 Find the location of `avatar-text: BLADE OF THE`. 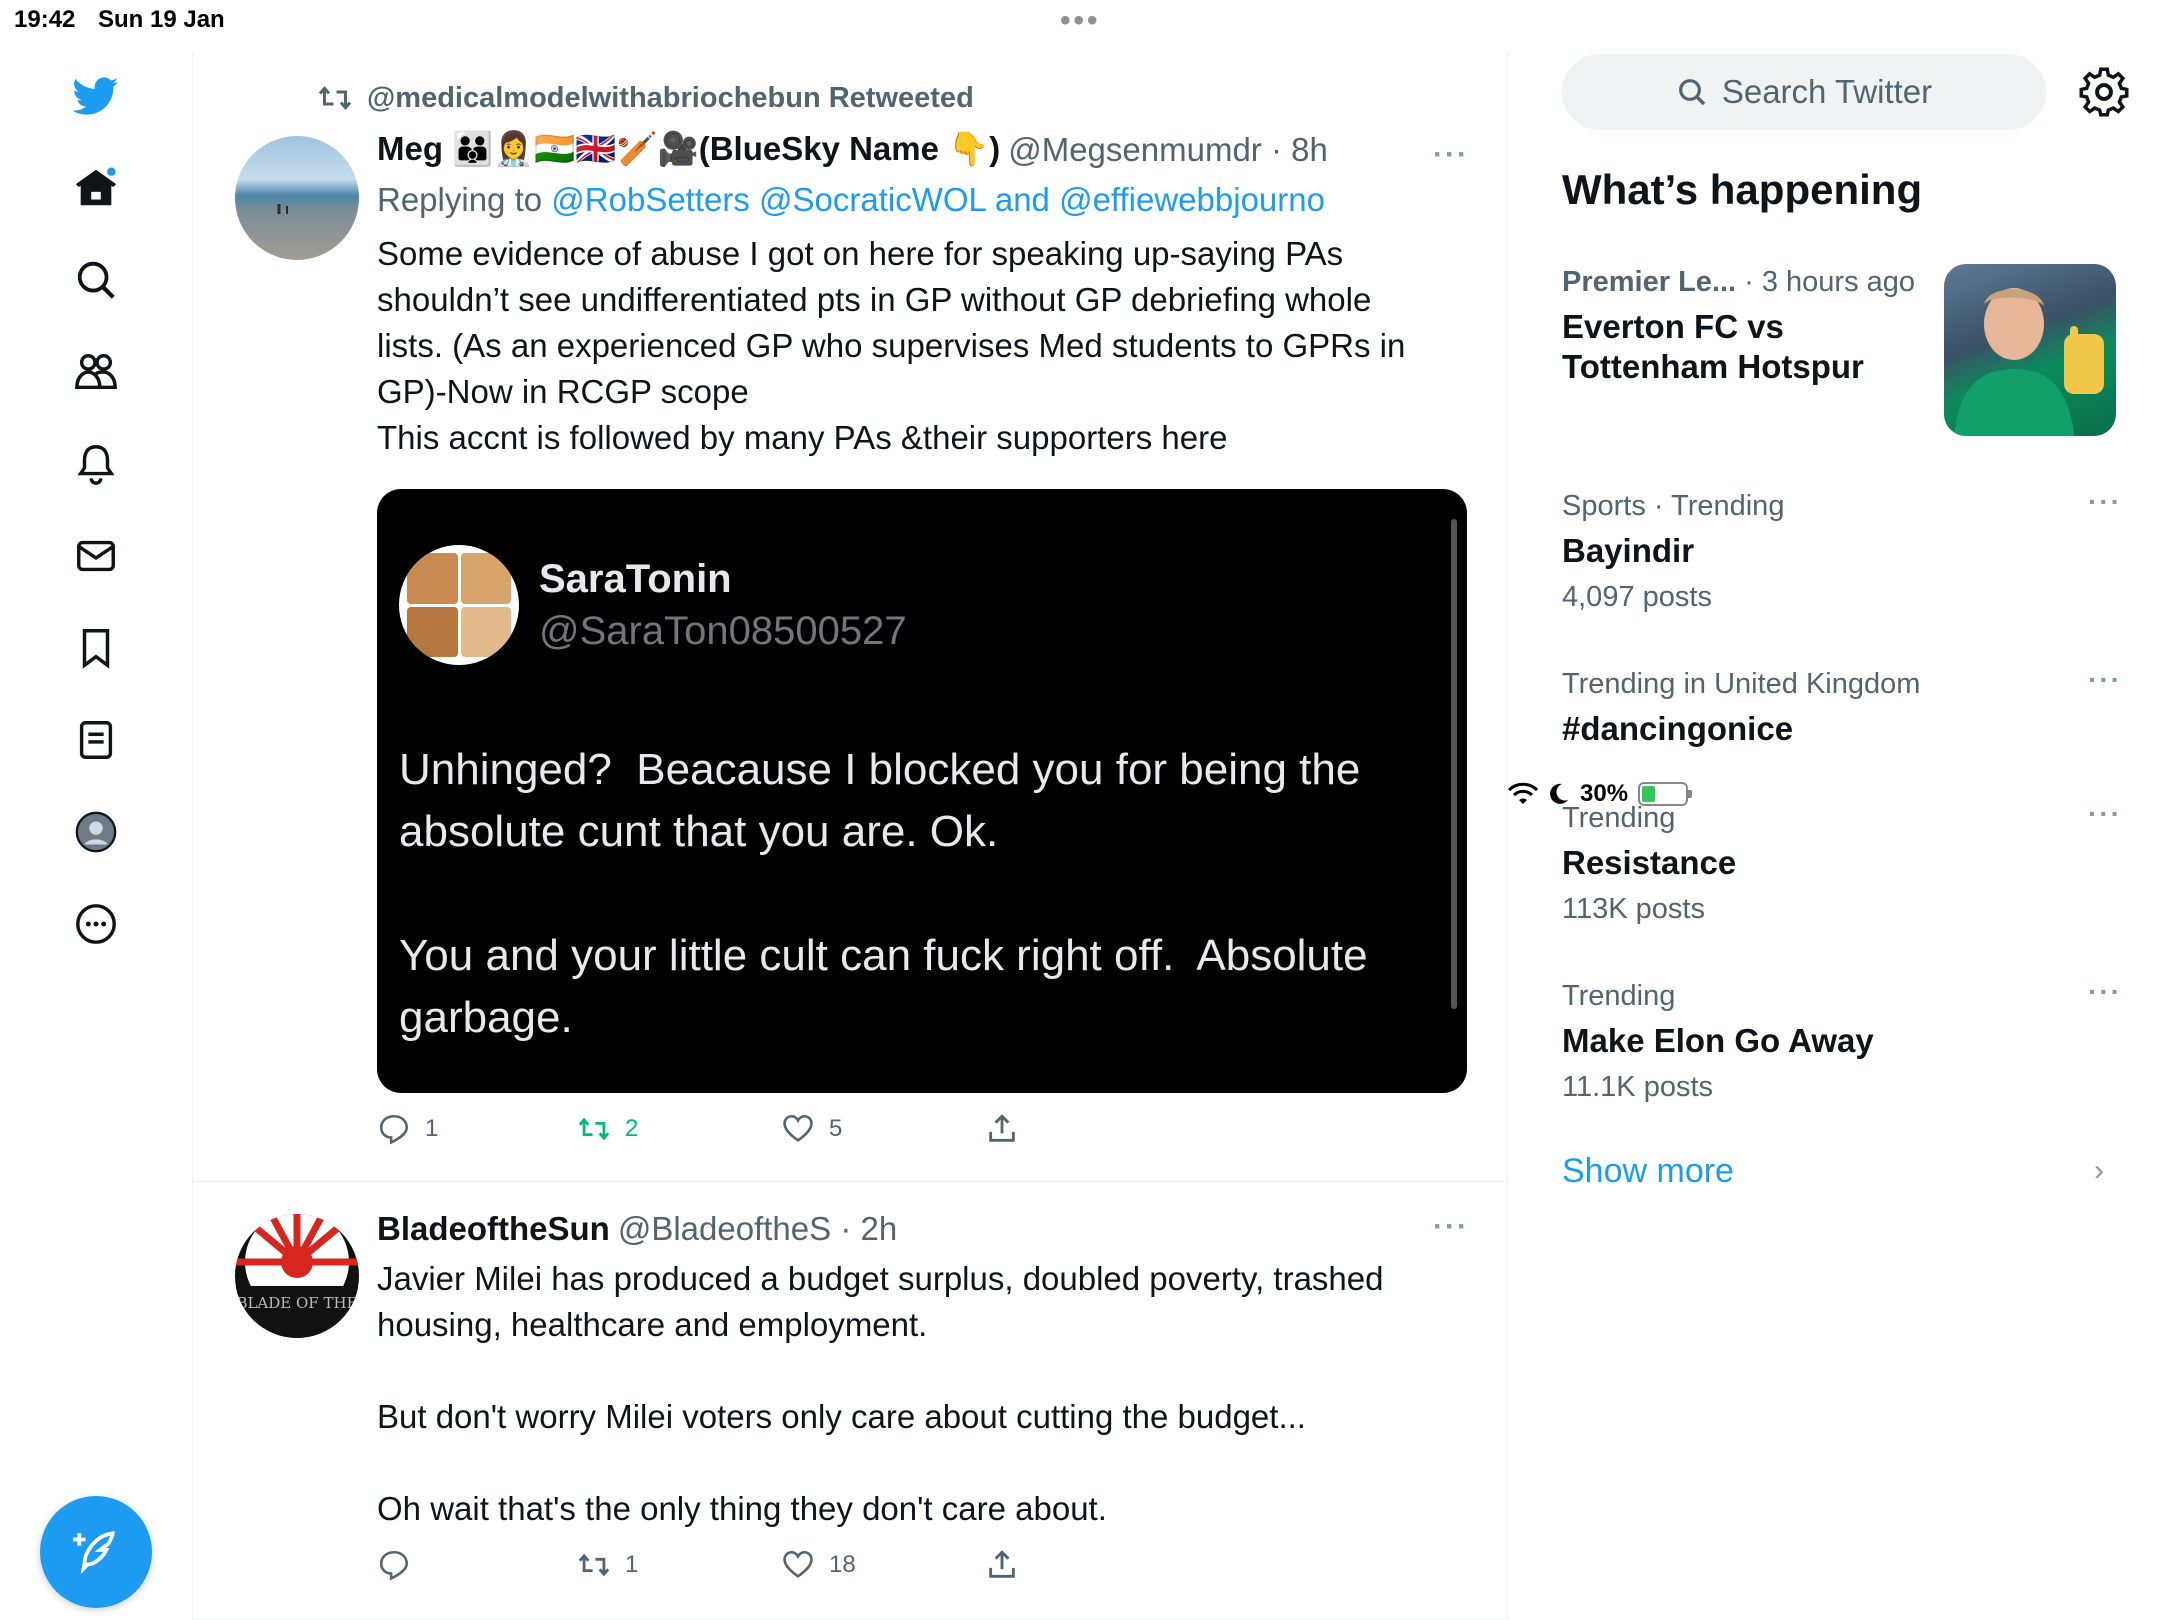

avatar-text: BLADE OF THE is located at coordinates (296, 1303).